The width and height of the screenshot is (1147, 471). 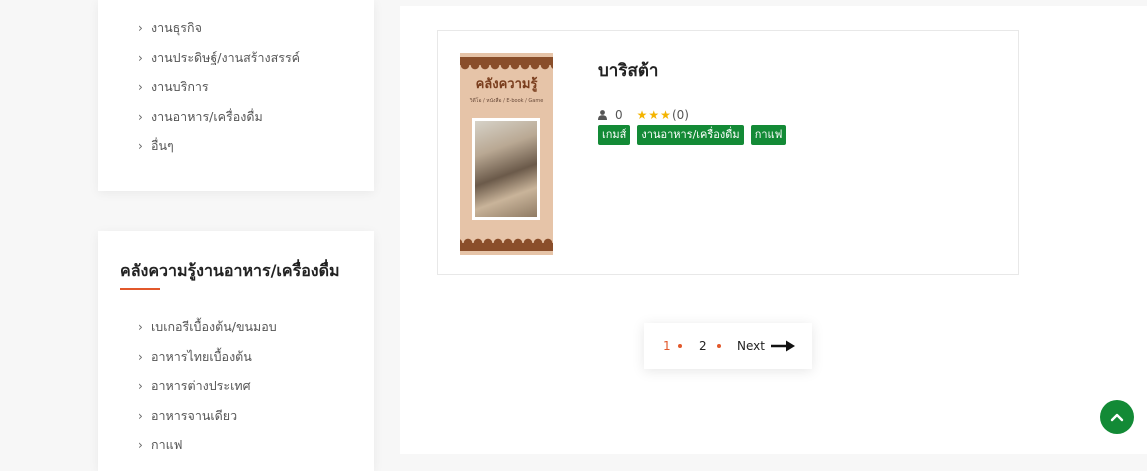 I want to click on next-page-link: Next, so click(x=751, y=346).